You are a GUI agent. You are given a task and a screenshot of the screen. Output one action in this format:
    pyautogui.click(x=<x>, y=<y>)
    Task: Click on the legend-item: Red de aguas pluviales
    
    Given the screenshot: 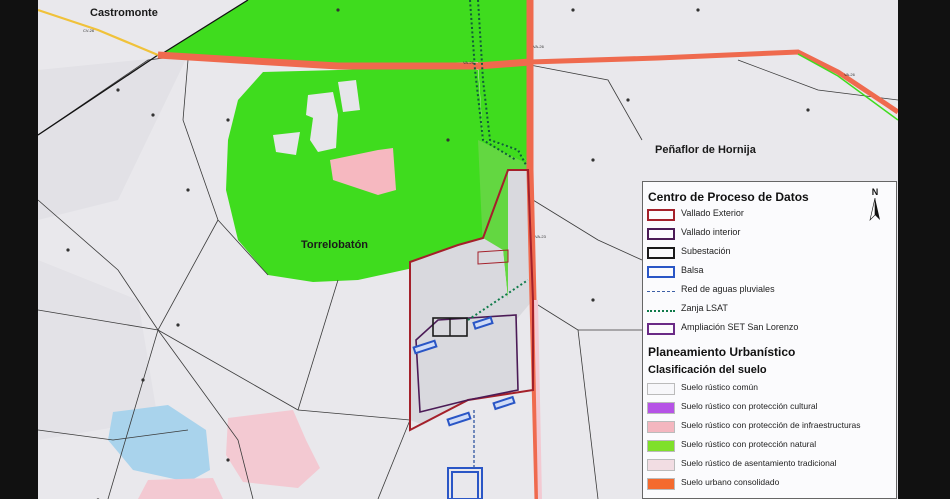 What is the action you would take?
    pyautogui.click(x=770, y=291)
    